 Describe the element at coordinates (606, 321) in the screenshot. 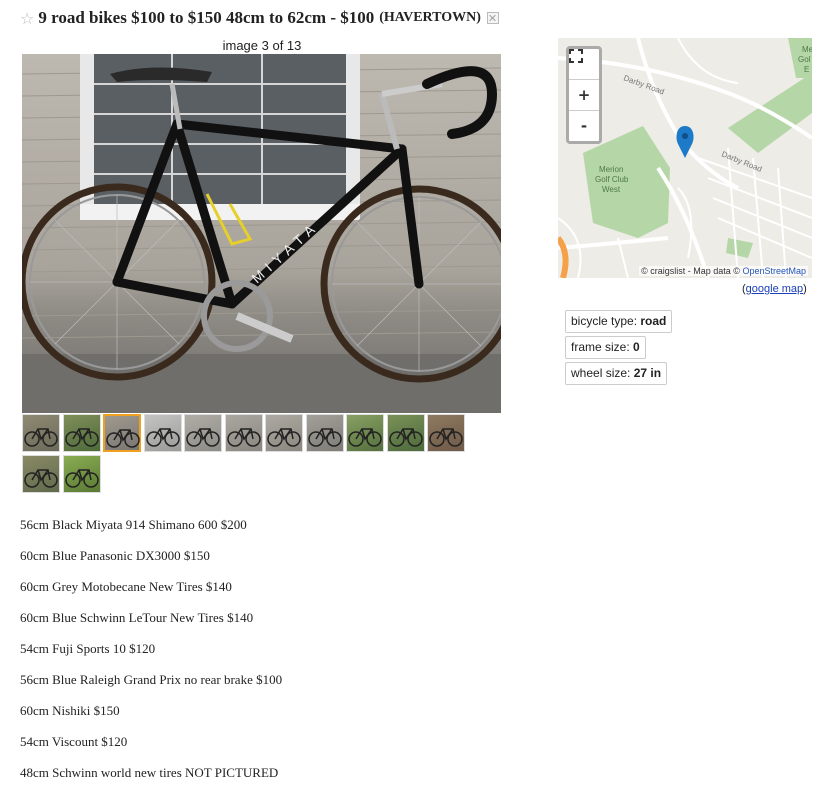

I see `attr-label: bicycle type:` at that location.